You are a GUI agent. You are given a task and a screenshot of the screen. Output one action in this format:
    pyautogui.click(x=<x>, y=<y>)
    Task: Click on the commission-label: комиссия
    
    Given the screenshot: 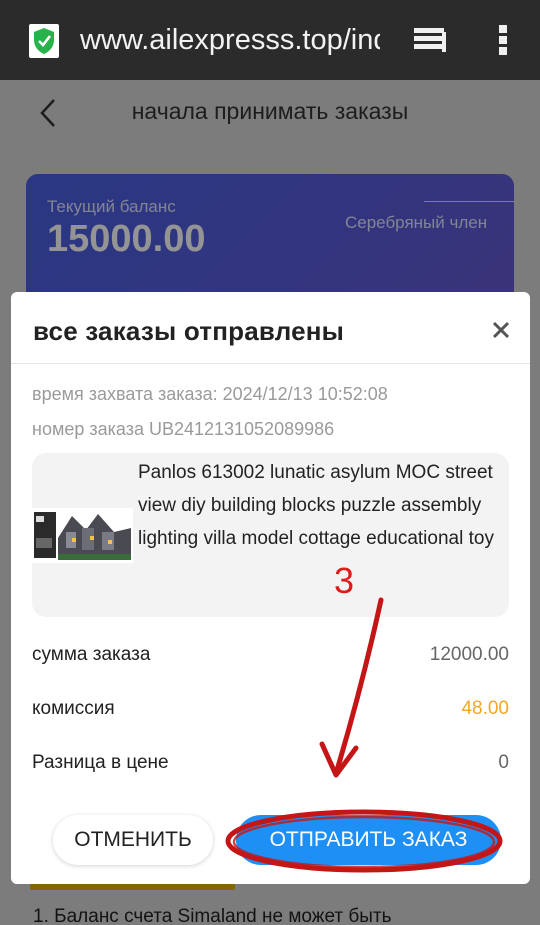 What is the action you would take?
    pyautogui.click(x=73, y=708)
    